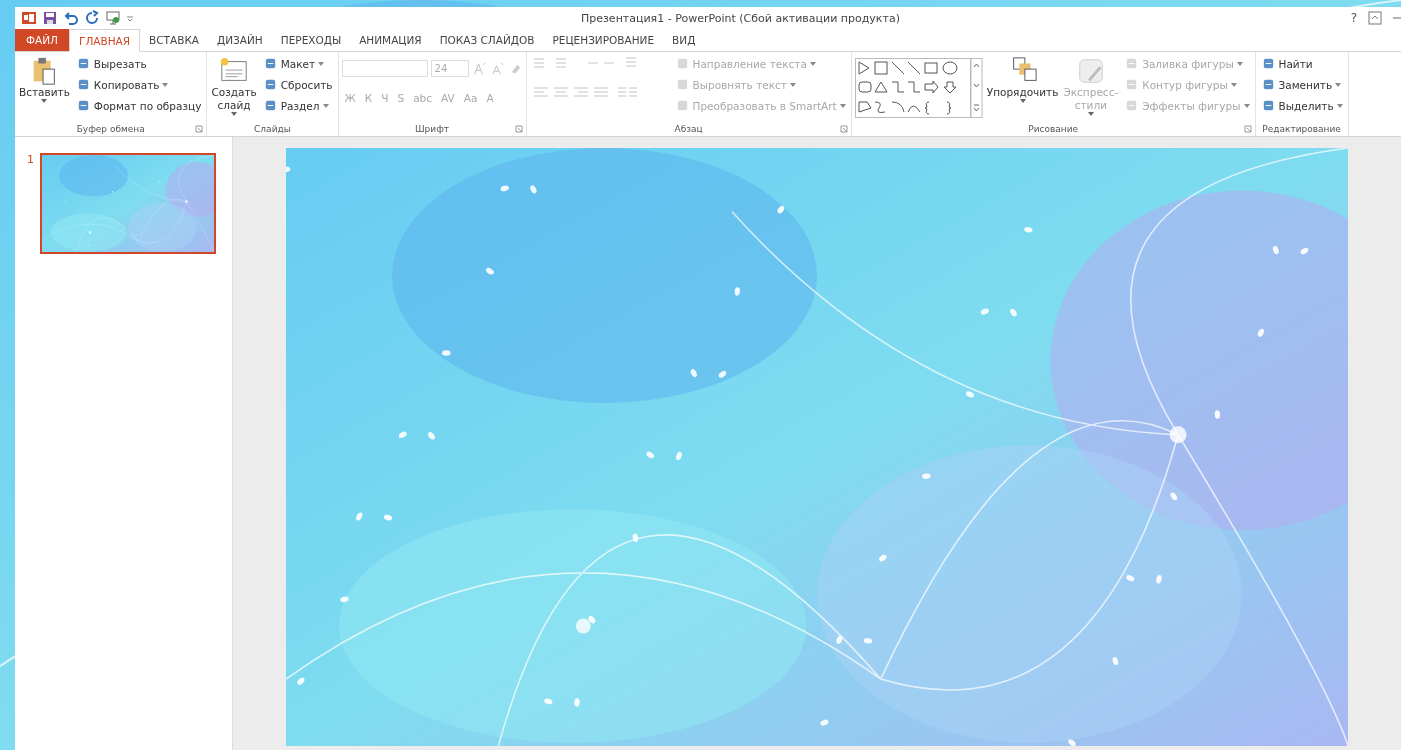  Describe the element at coordinates (384, 68) in the screenshot. I see `font-name-field` at that location.